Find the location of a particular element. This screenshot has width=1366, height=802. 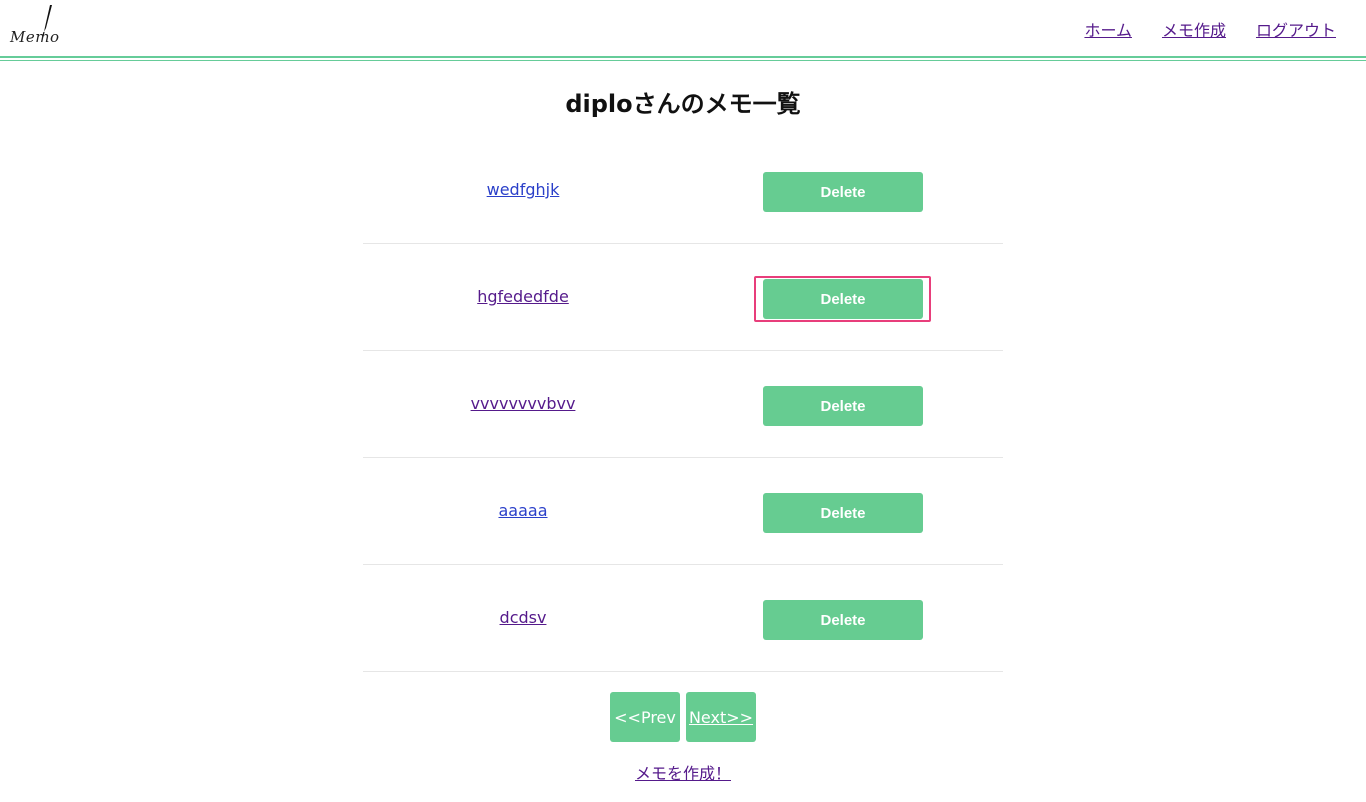

site-header: Memo ホーム メモ作成 ログアウト is located at coordinates (683, 31).